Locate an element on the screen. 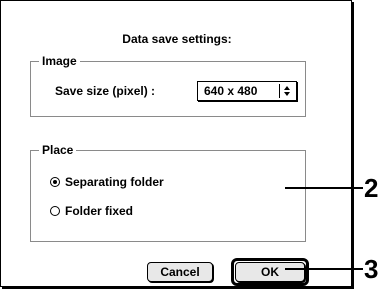  radio-folder-fixed: Folder fixed is located at coordinates (91, 211).